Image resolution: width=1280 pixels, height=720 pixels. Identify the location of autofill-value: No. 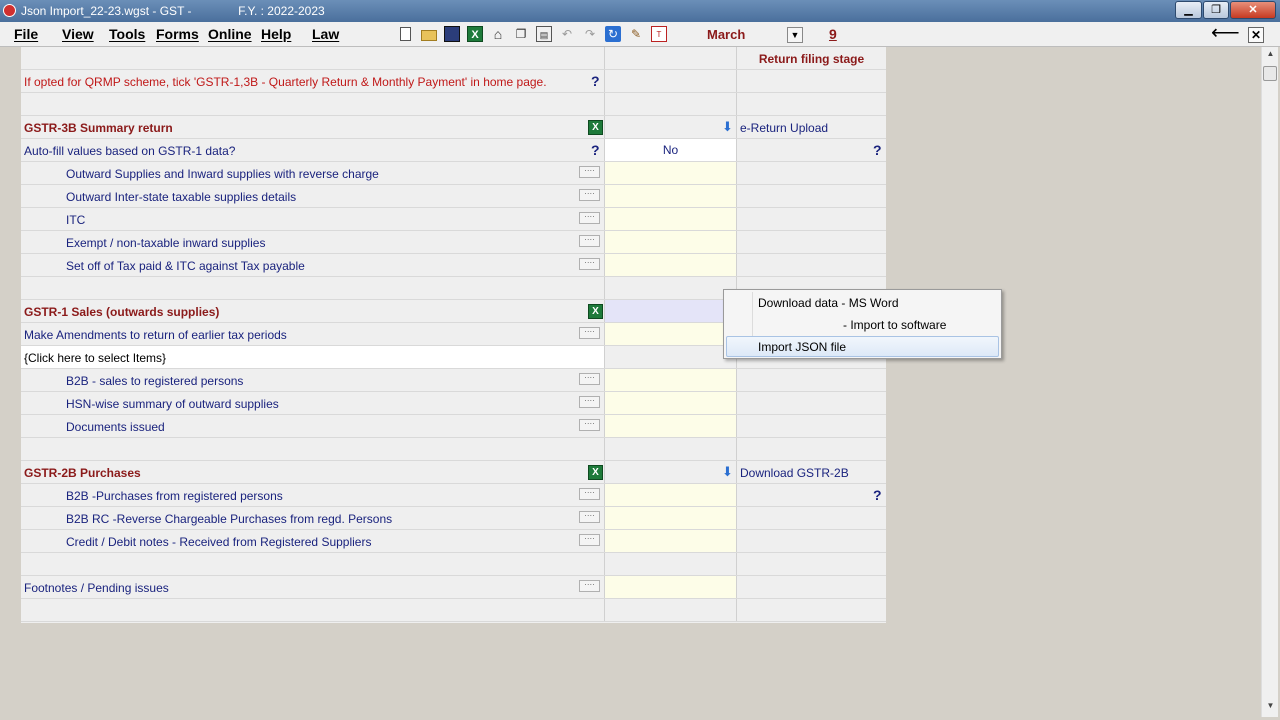
(670, 150).